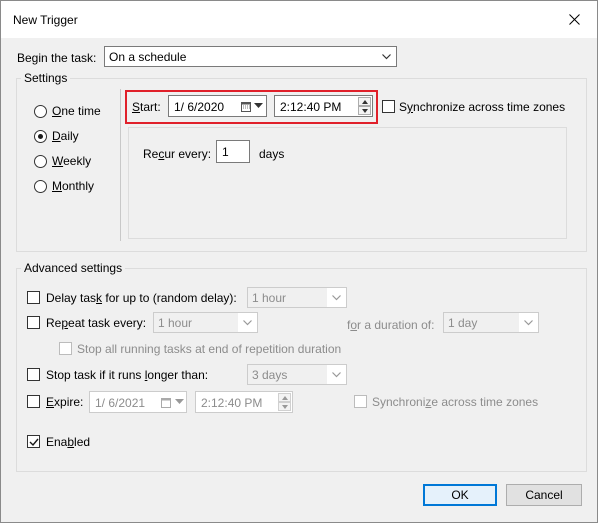 The image size is (598, 523). Describe the element at coordinates (71, 161) in the screenshot. I see `radio-weekly-label: Weekly` at that location.